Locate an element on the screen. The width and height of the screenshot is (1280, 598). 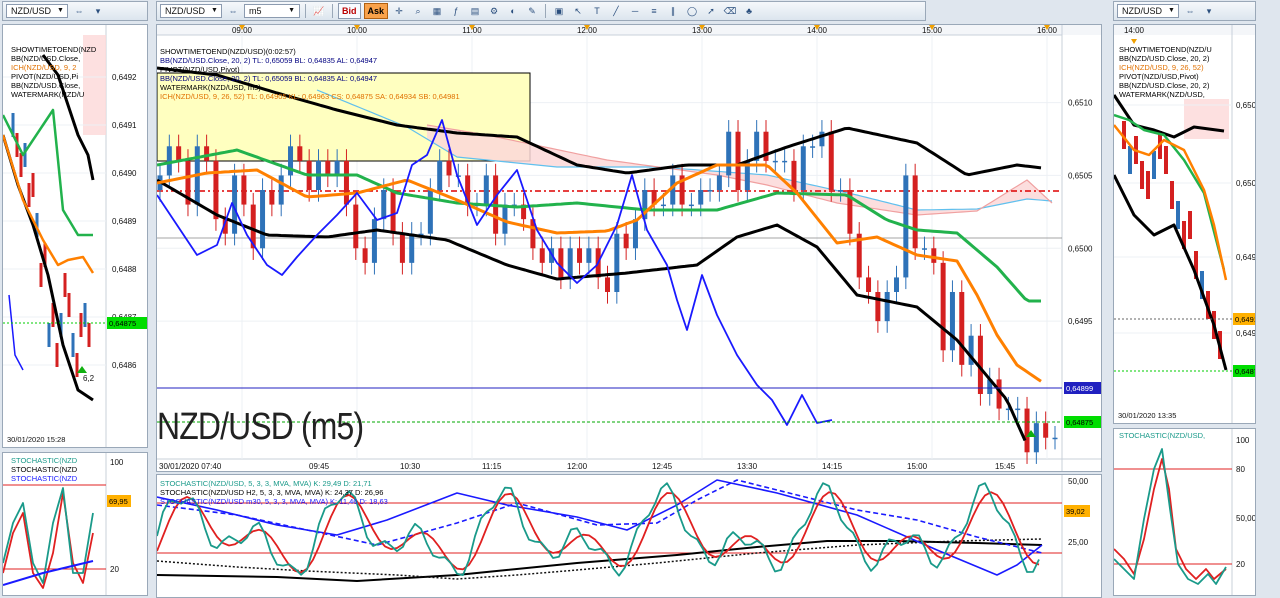
top-time-axis is located at coordinates (629, 30).